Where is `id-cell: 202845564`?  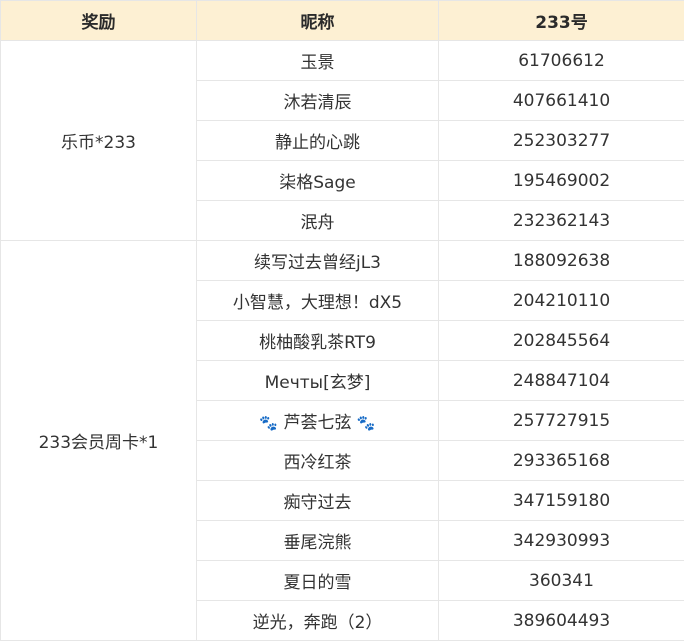
id-cell: 202845564 is located at coordinates (561, 340).